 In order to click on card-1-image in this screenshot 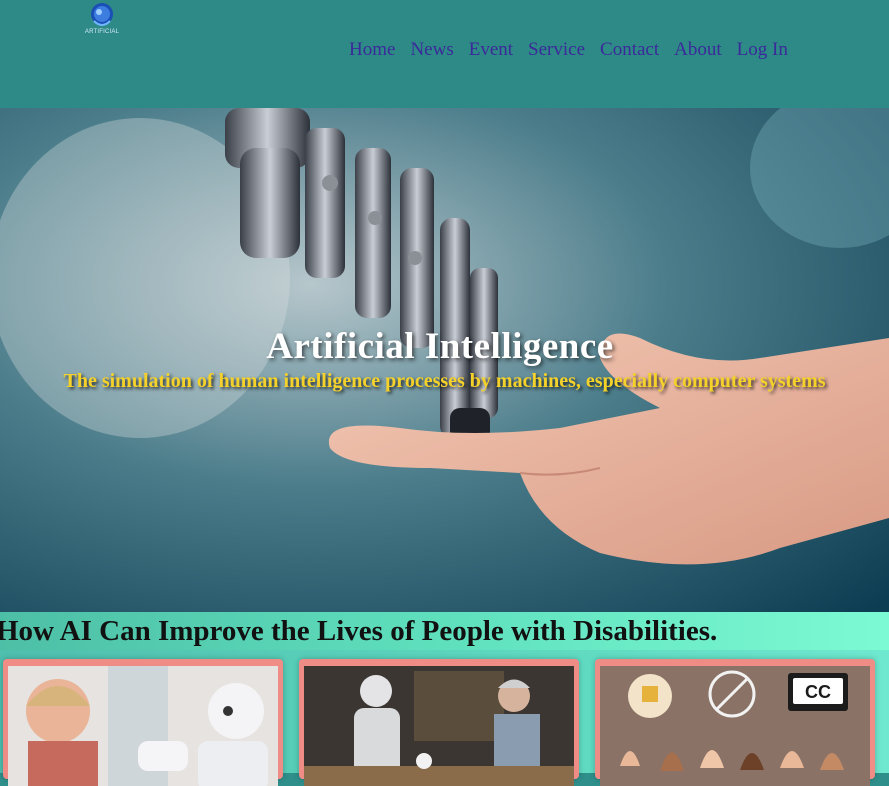, I will do `click(143, 726)`.